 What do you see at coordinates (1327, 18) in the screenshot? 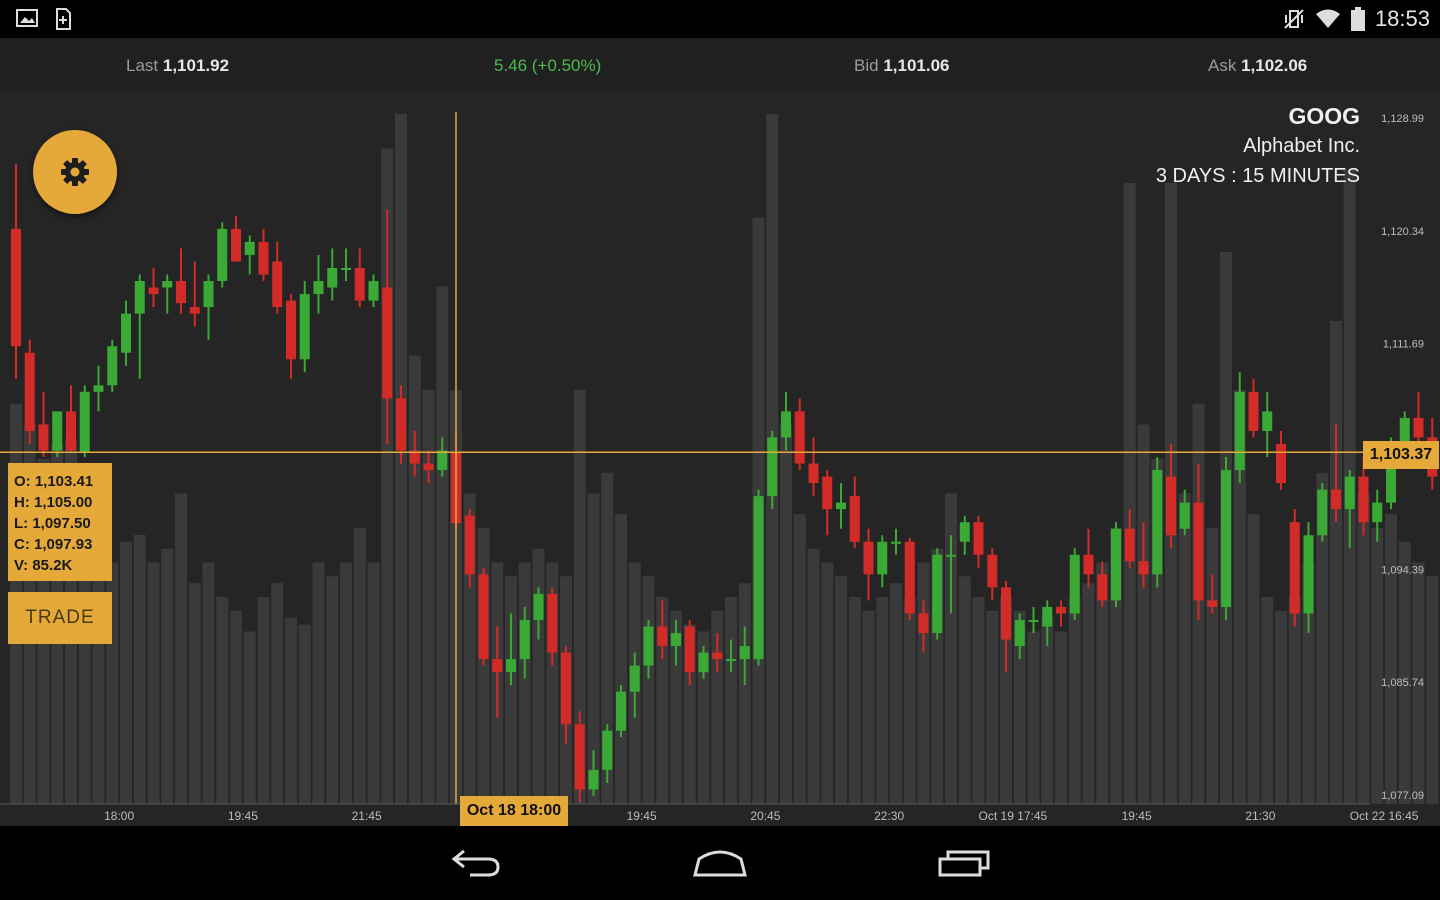
I see `wifi-icon` at bounding box center [1327, 18].